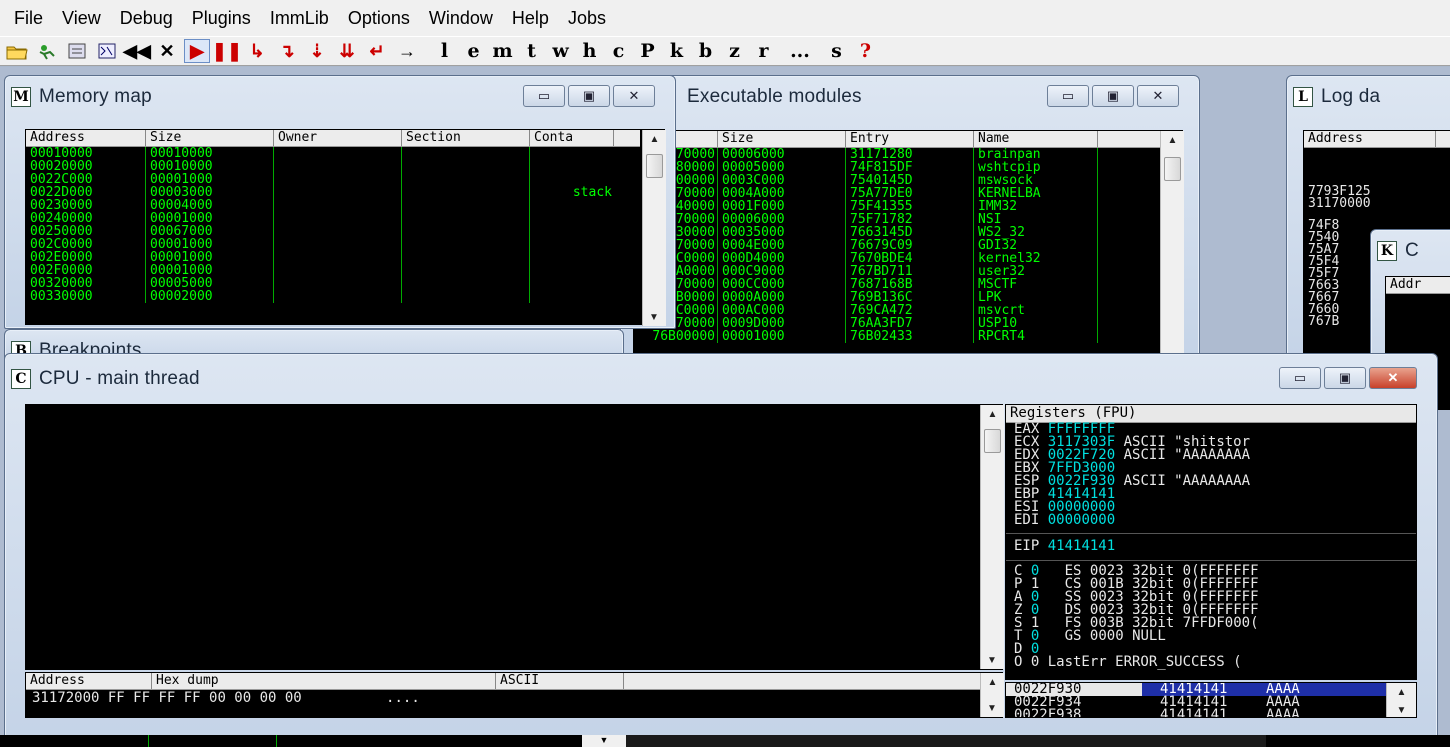 Image resolution: width=1450 pixels, height=747 pixels. I want to click on window-shortcut-s-button: s, so click(836, 51).